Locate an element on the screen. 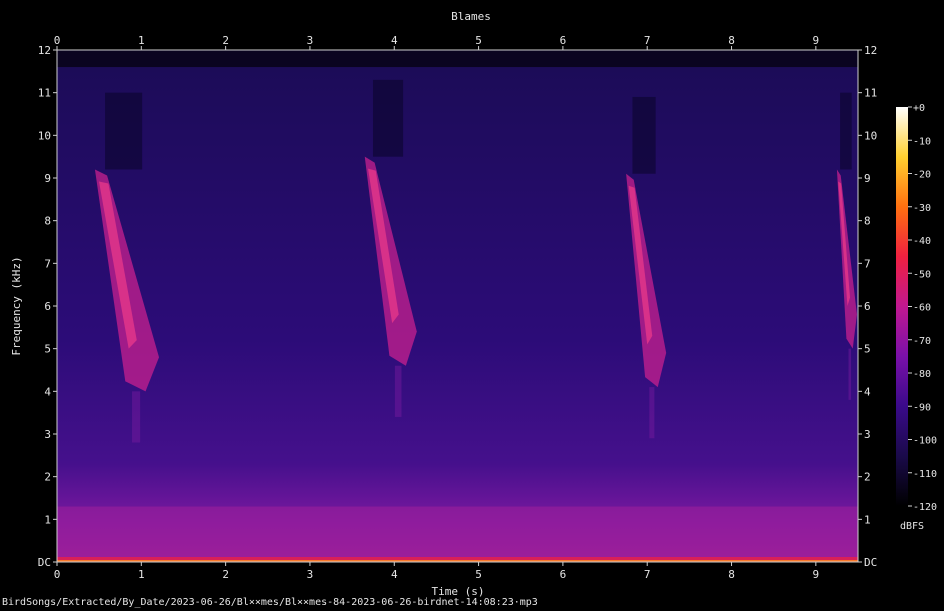 Image resolution: width=944 pixels, height=611 pixels. y-tick-label-right: DC is located at coordinates (870, 562).